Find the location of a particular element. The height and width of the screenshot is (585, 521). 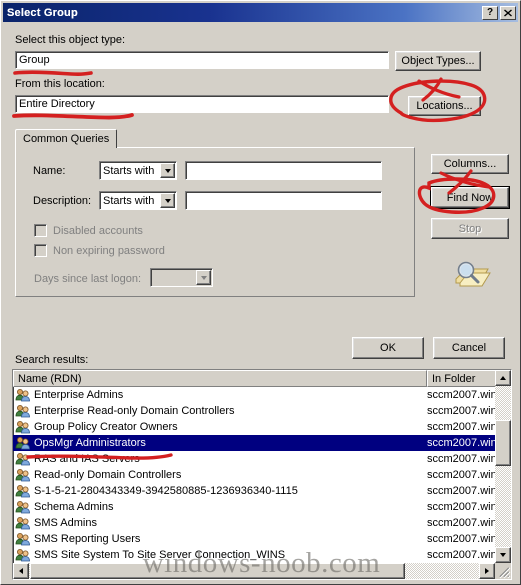

tab-common-queries: Common Queries is located at coordinates (66, 138).